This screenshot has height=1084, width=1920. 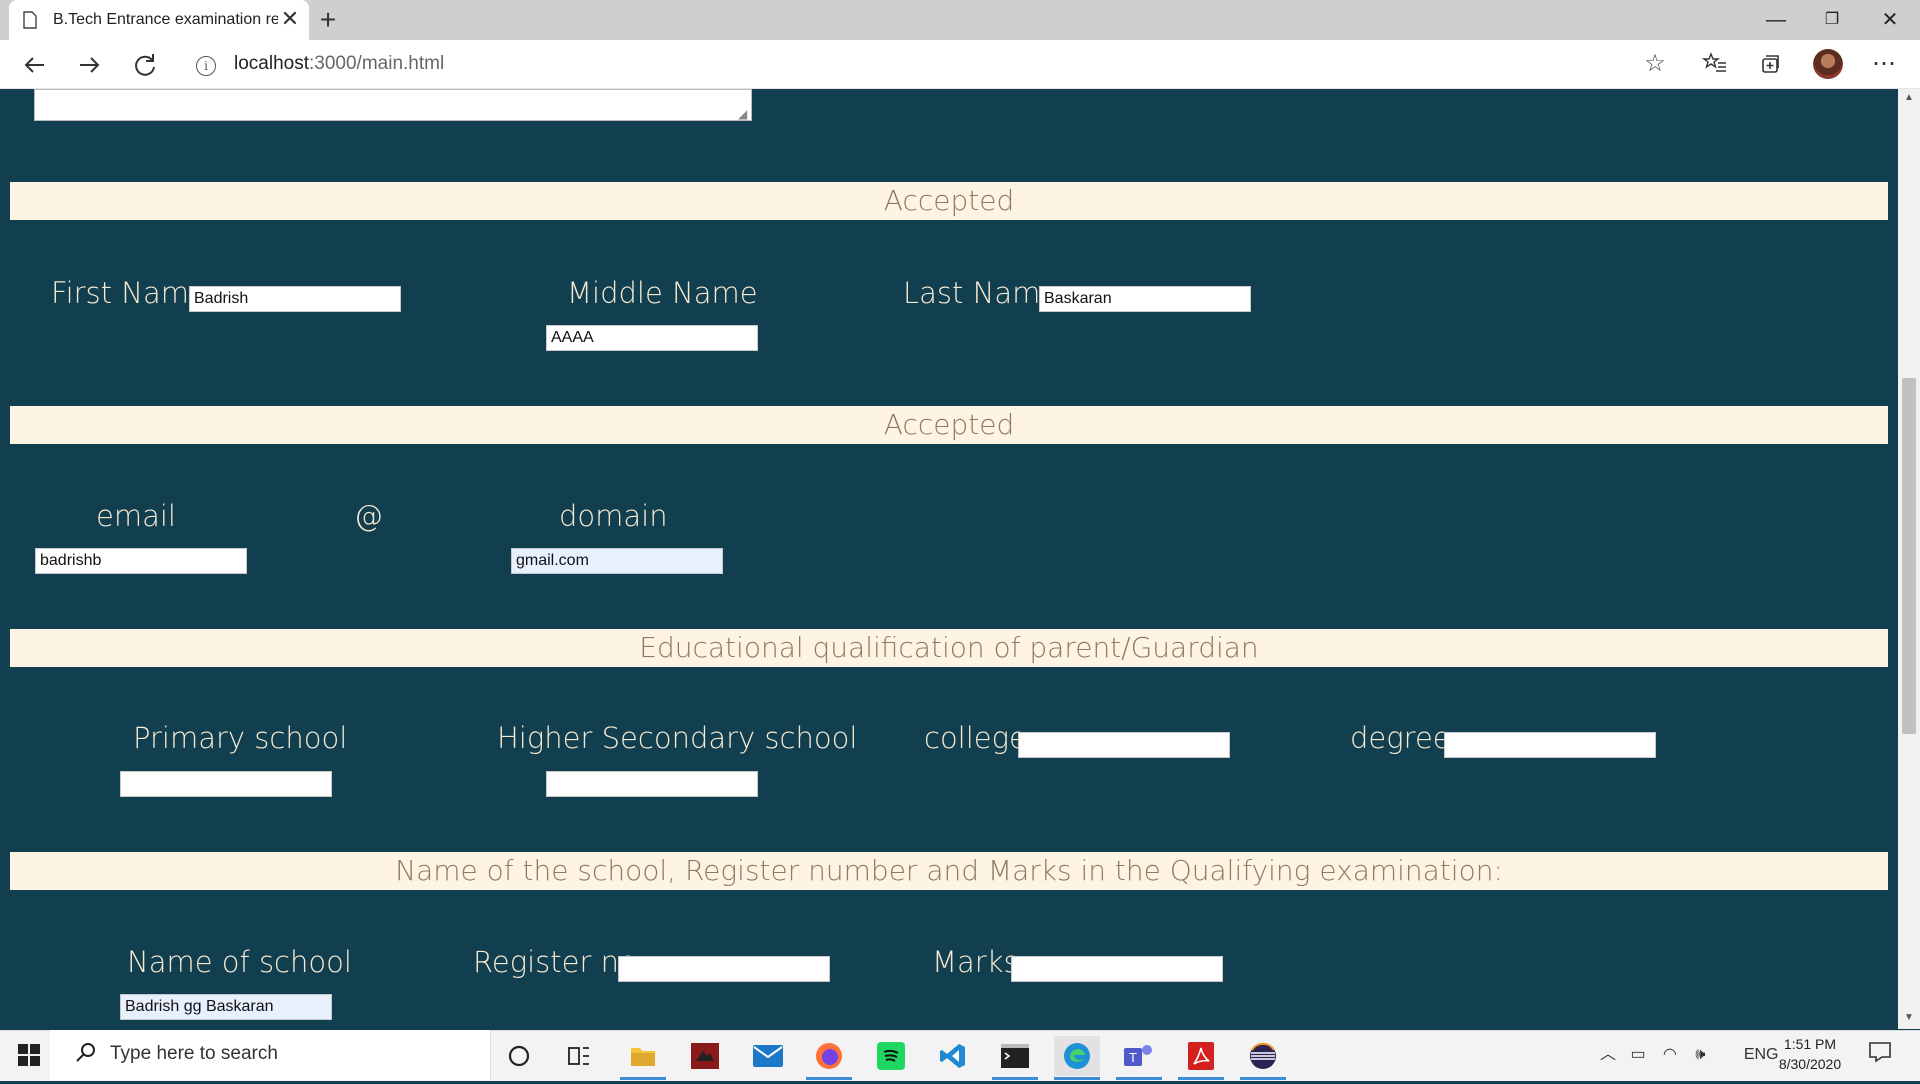 I want to click on college-input, so click(x=1124, y=745).